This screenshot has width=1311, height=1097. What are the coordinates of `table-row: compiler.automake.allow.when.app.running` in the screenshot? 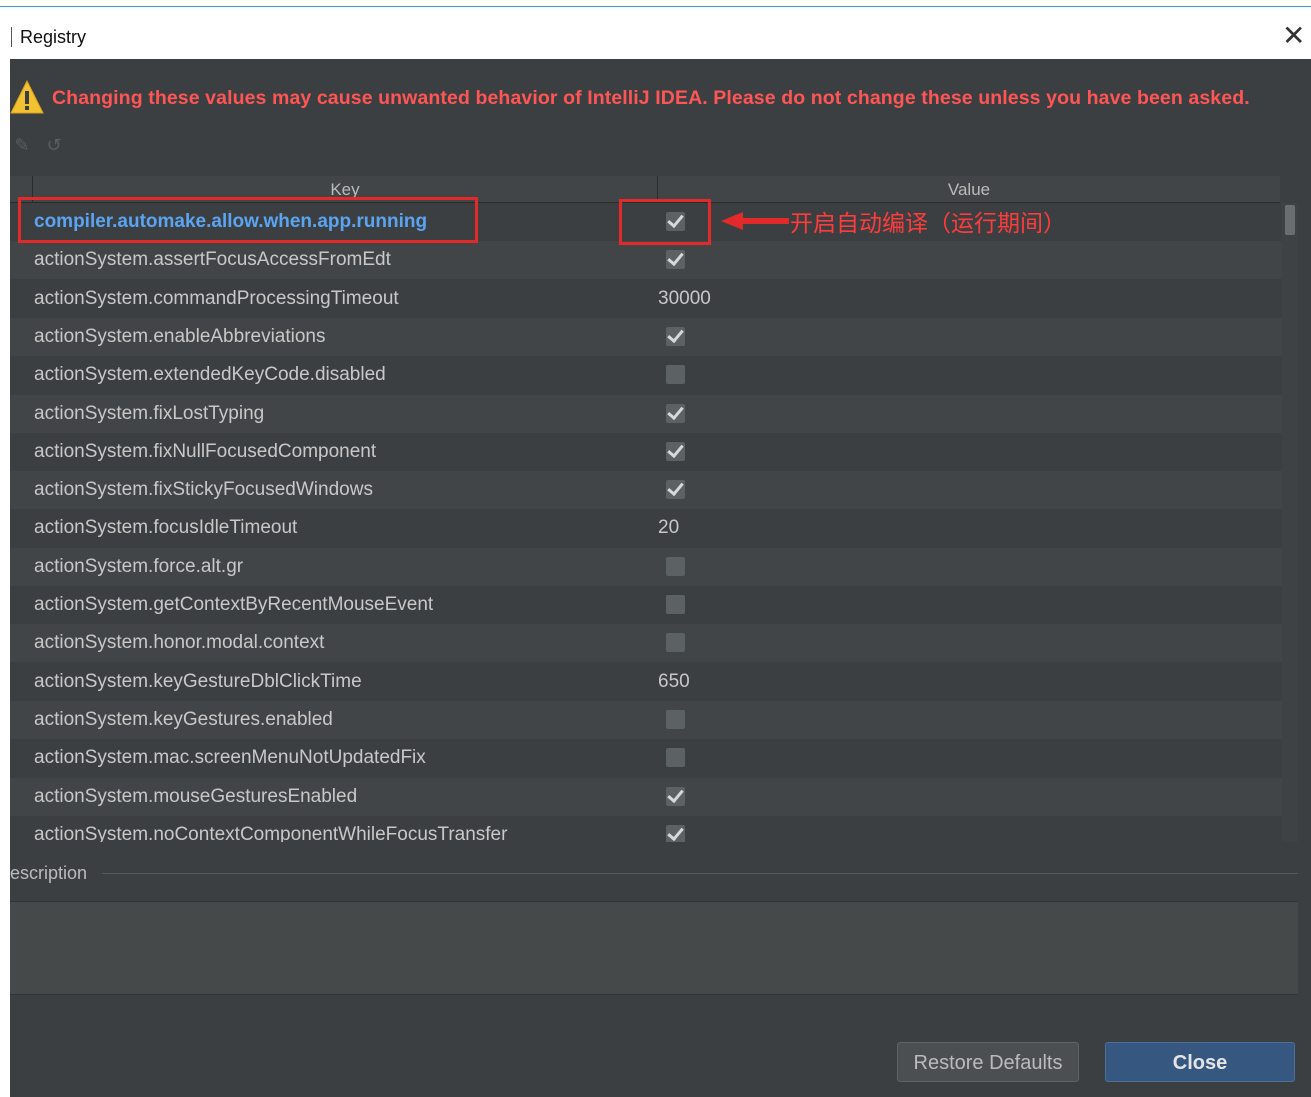 It's located at (646, 222).